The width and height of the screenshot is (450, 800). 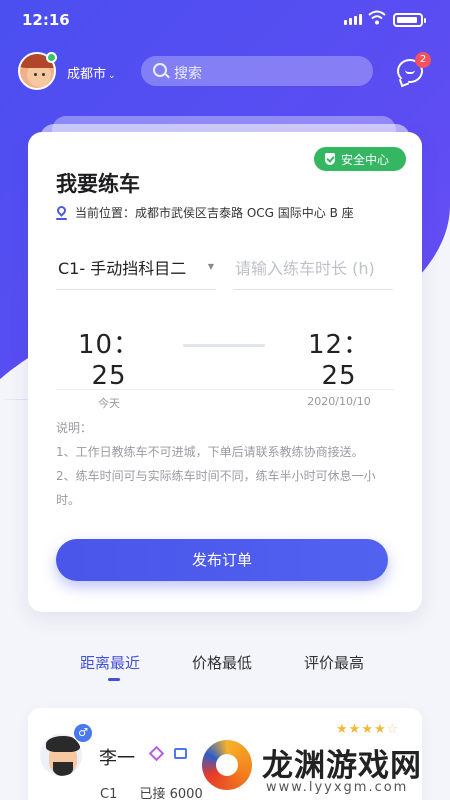 I want to click on search-input: 搜索, so click(x=257, y=71).